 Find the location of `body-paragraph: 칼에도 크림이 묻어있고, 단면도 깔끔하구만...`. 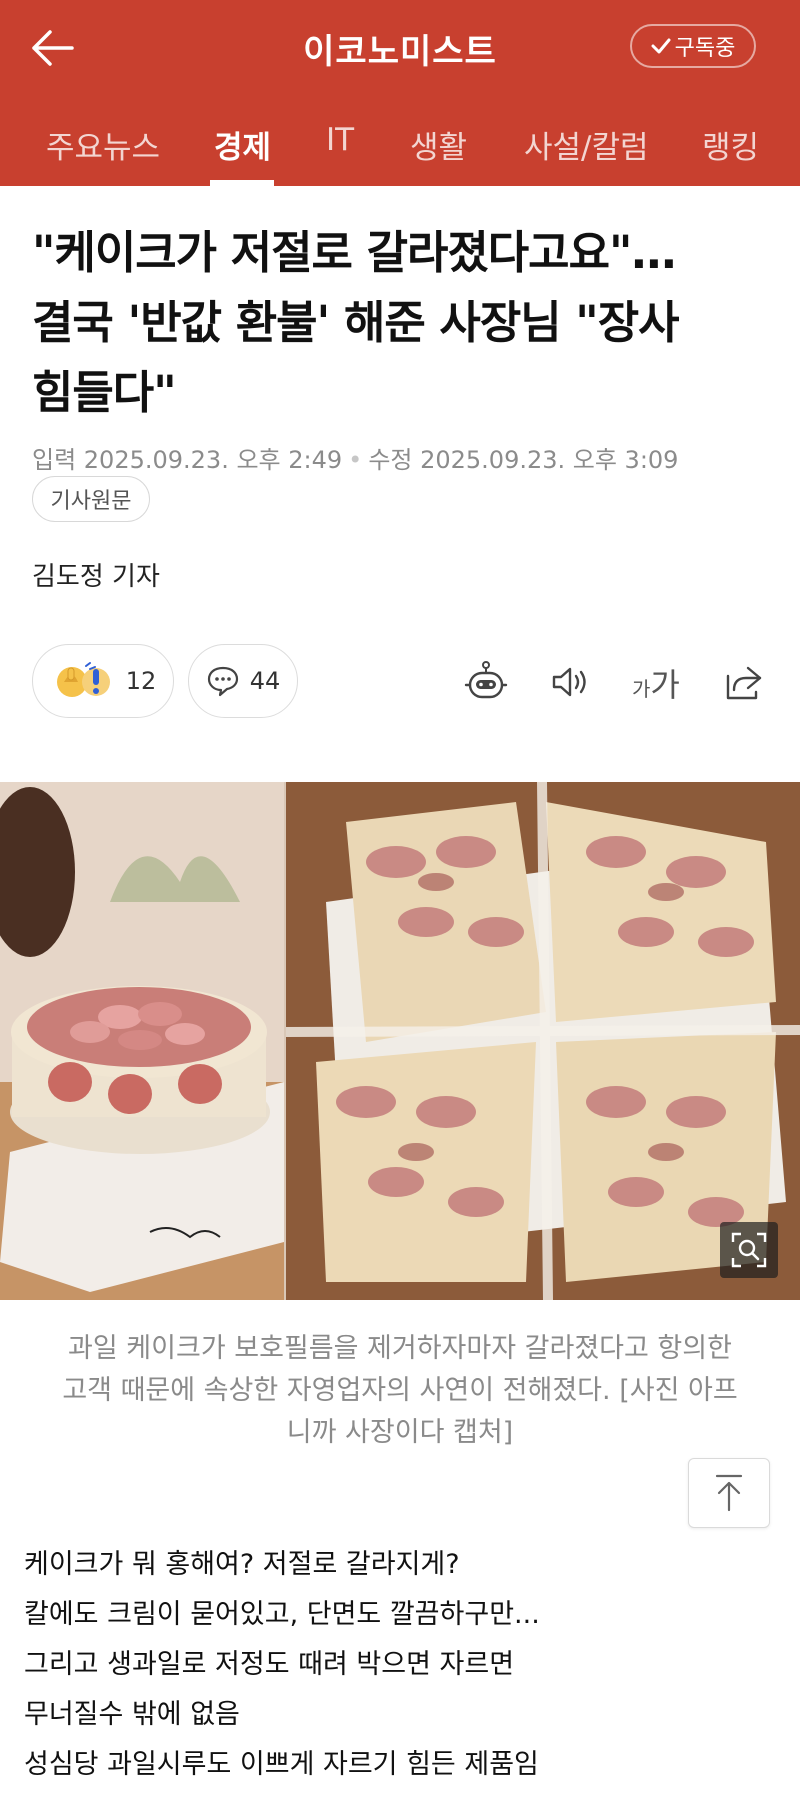

body-paragraph: 칼에도 크림이 묻어있고, 단면도 깔끔하구만... is located at coordinates (282, 1614).